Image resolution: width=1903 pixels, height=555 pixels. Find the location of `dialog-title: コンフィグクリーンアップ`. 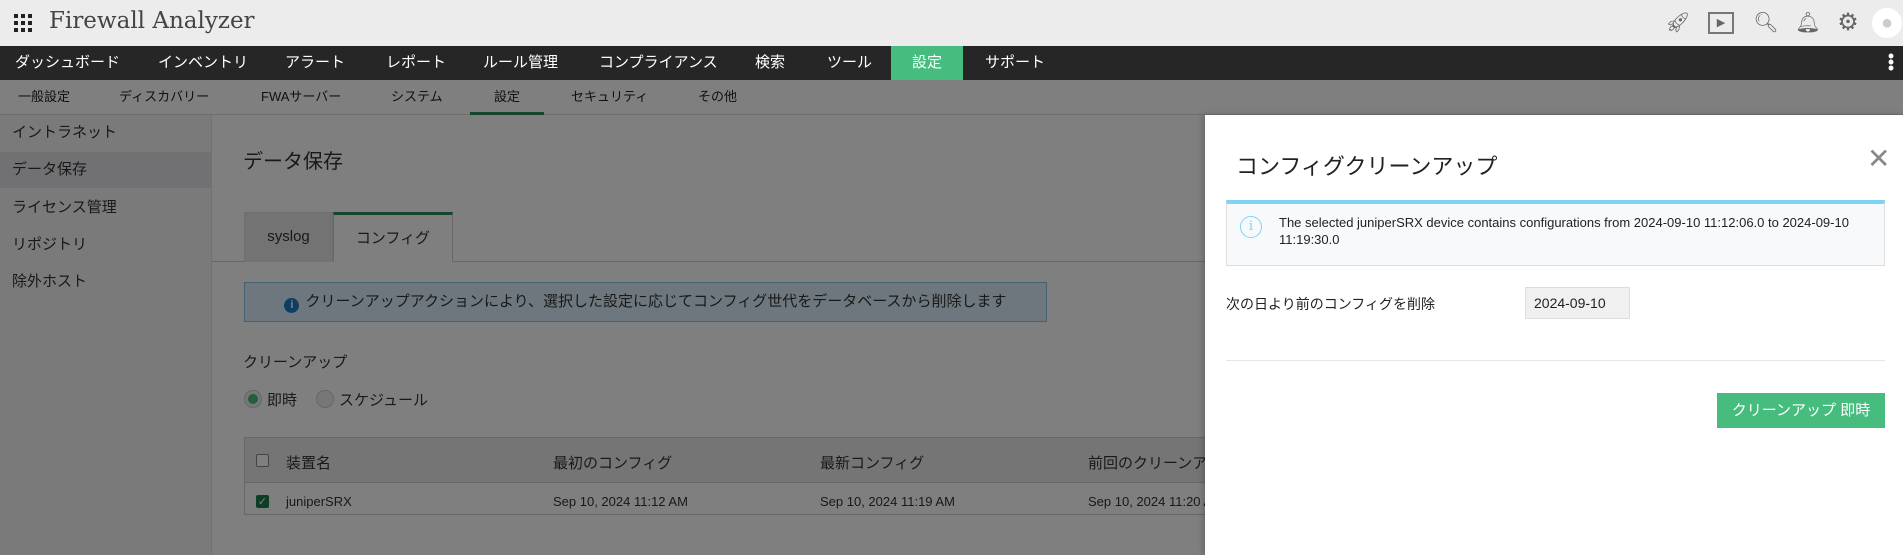

dialog-title: コンフィグクリーンアップ is located at coordinates (1367, 166).